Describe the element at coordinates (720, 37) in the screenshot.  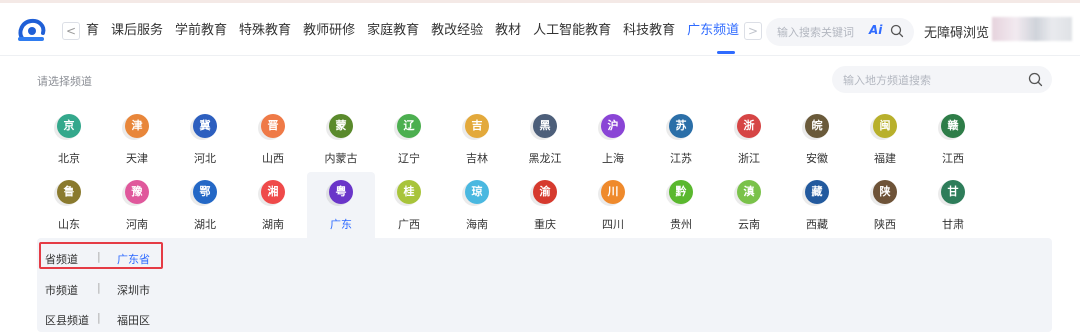
I see `nav-item-guangdong-channel: 广东频道^` at that location.